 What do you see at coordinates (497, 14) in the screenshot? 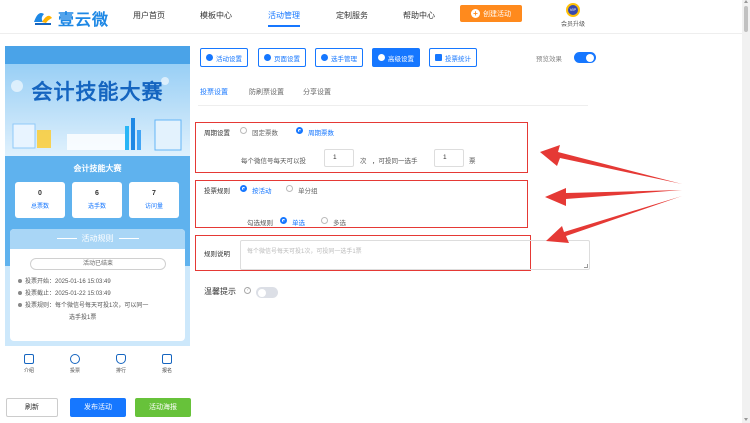
I see `create-activity-label: 创建活动` at bounding box center [497, 14].